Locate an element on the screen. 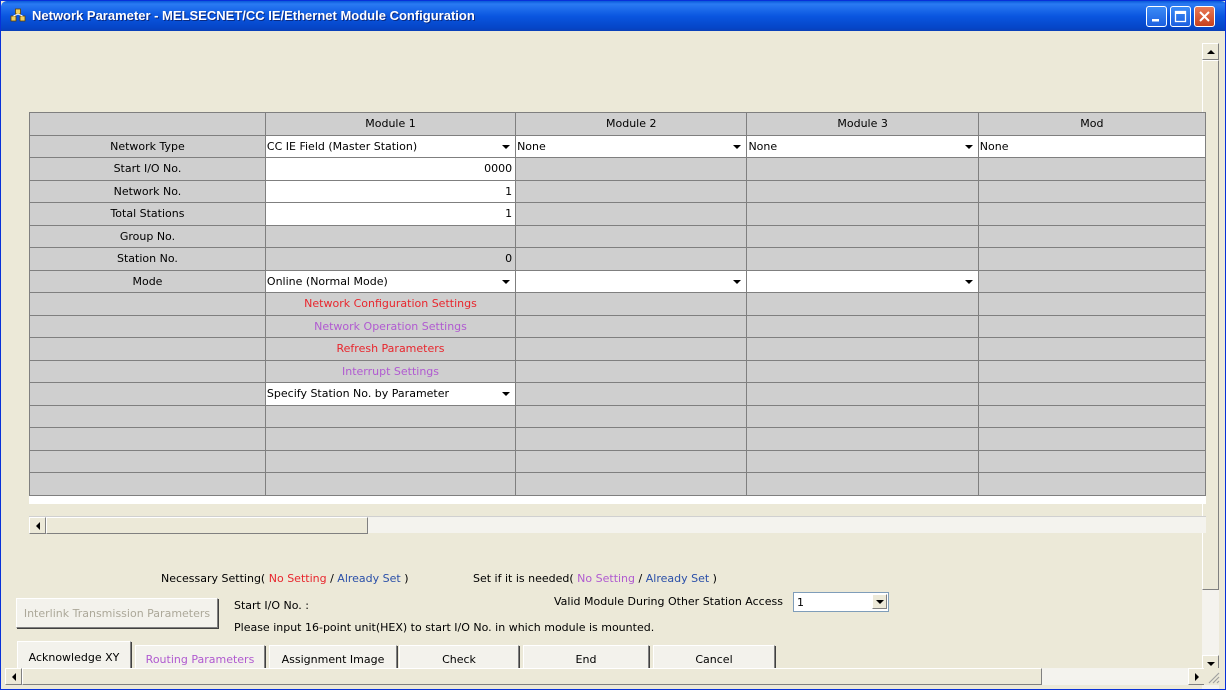  resize-grip is located at coordinates (1212, 676).